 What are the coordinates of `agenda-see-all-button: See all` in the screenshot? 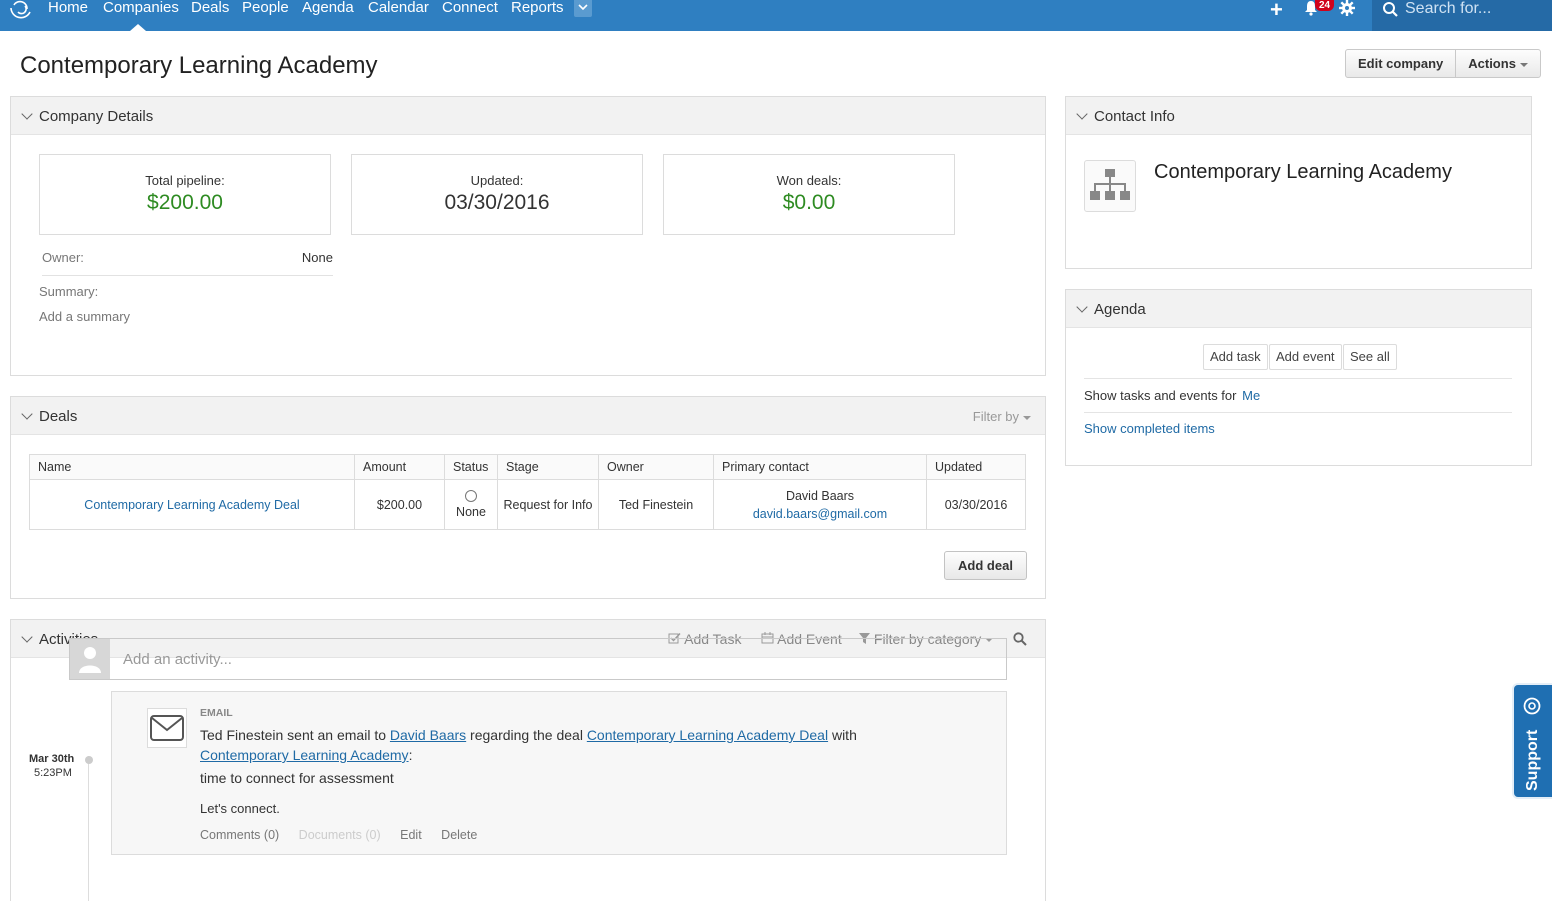 It's located at (1370, 357).